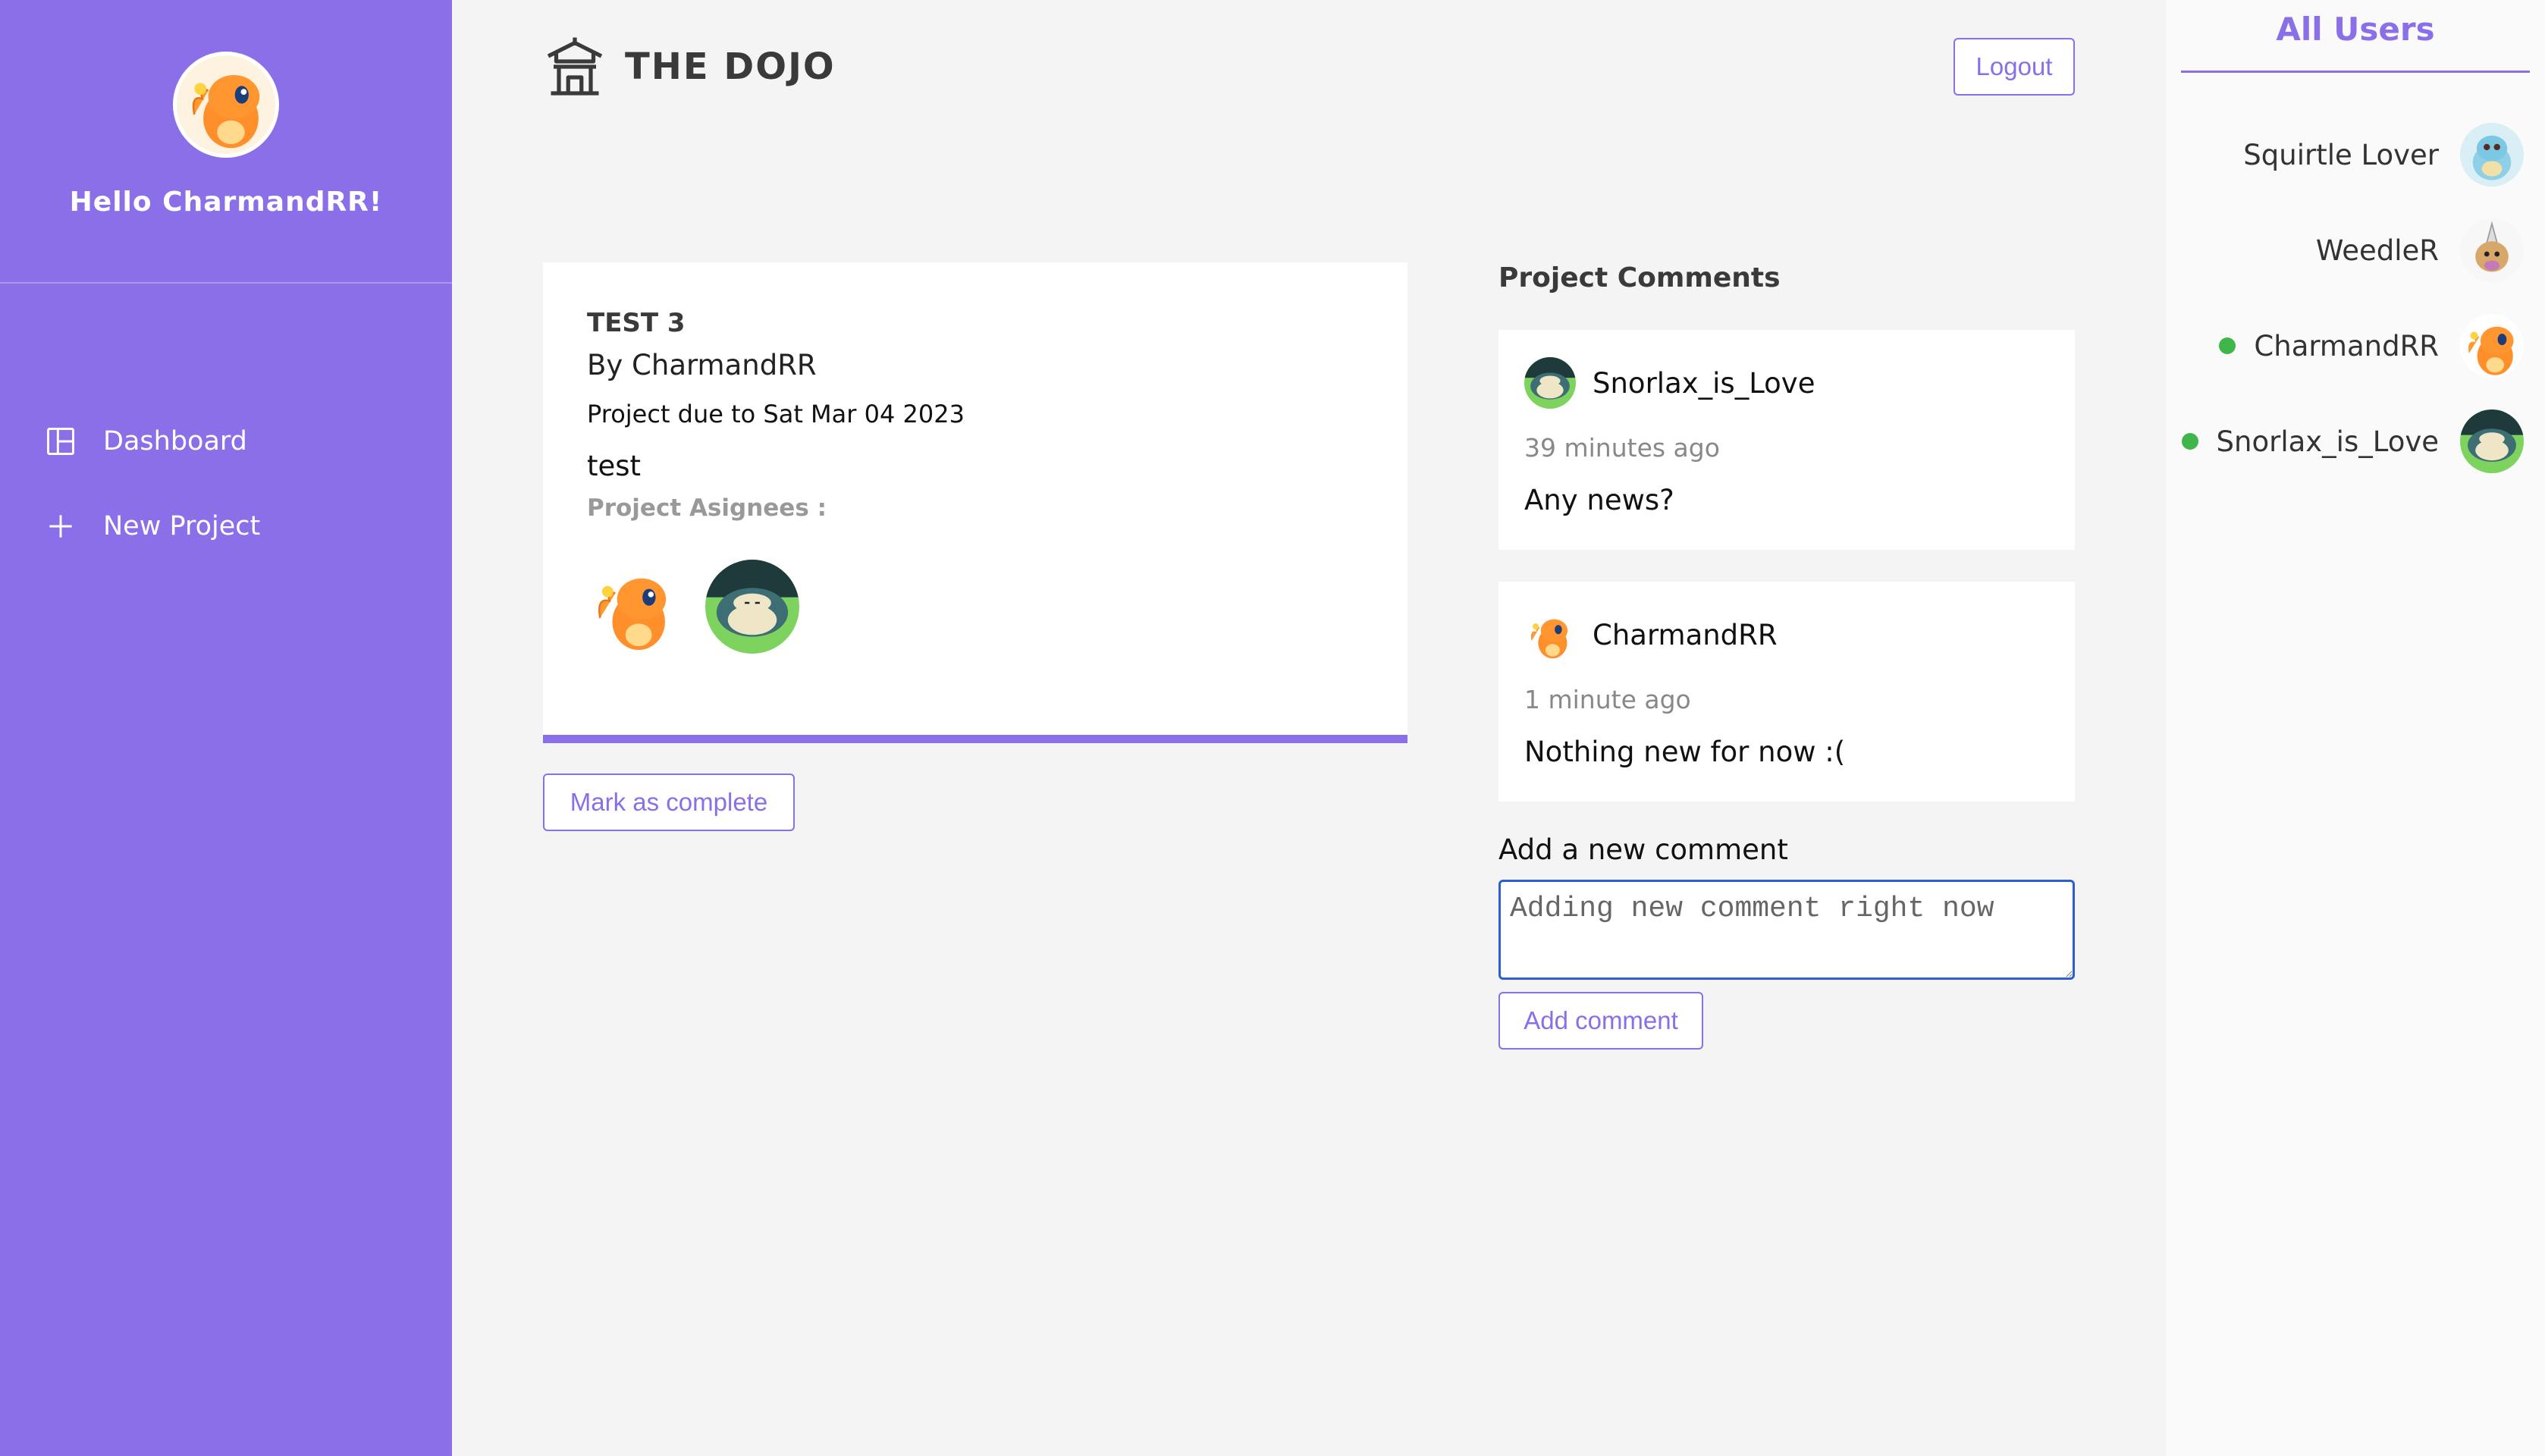 The height and width of the screenshot is (1456, 2545). What do you see at coordinates (636, 323) in the screenshot?
I see `project-title: TEST 3` at bounding box center [636, 323].